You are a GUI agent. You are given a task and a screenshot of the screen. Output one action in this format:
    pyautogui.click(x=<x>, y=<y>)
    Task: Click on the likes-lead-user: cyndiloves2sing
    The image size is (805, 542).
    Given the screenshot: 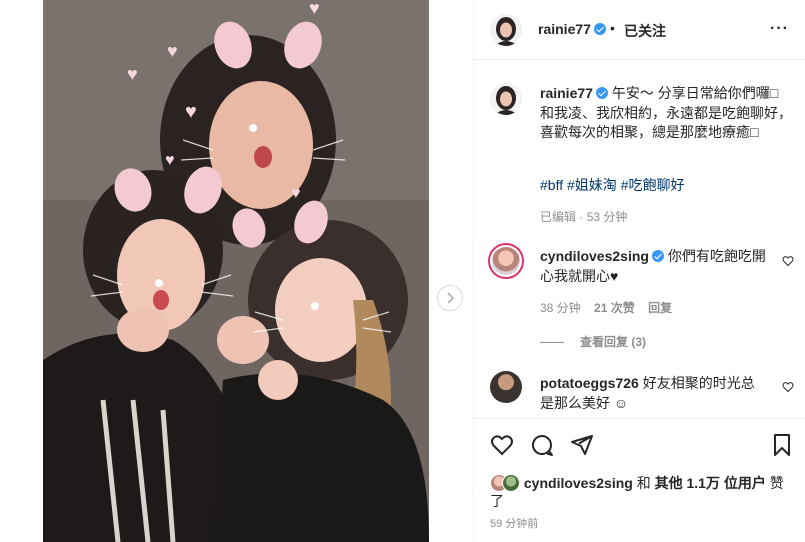 What is the action you would take?
    pyautogui.click(x=578, y=483)
    